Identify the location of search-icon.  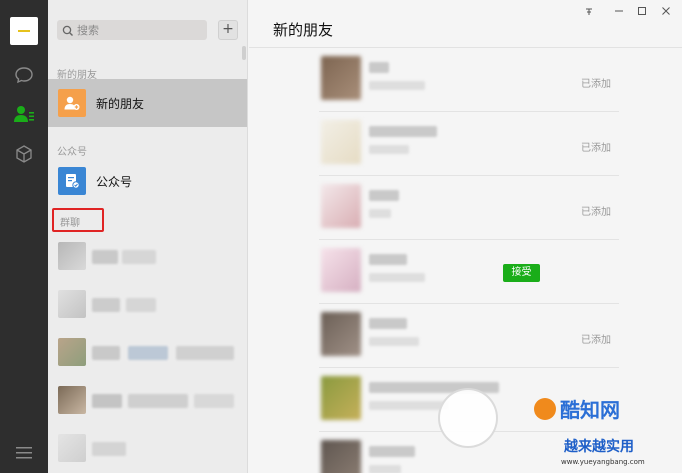
(68, 30).